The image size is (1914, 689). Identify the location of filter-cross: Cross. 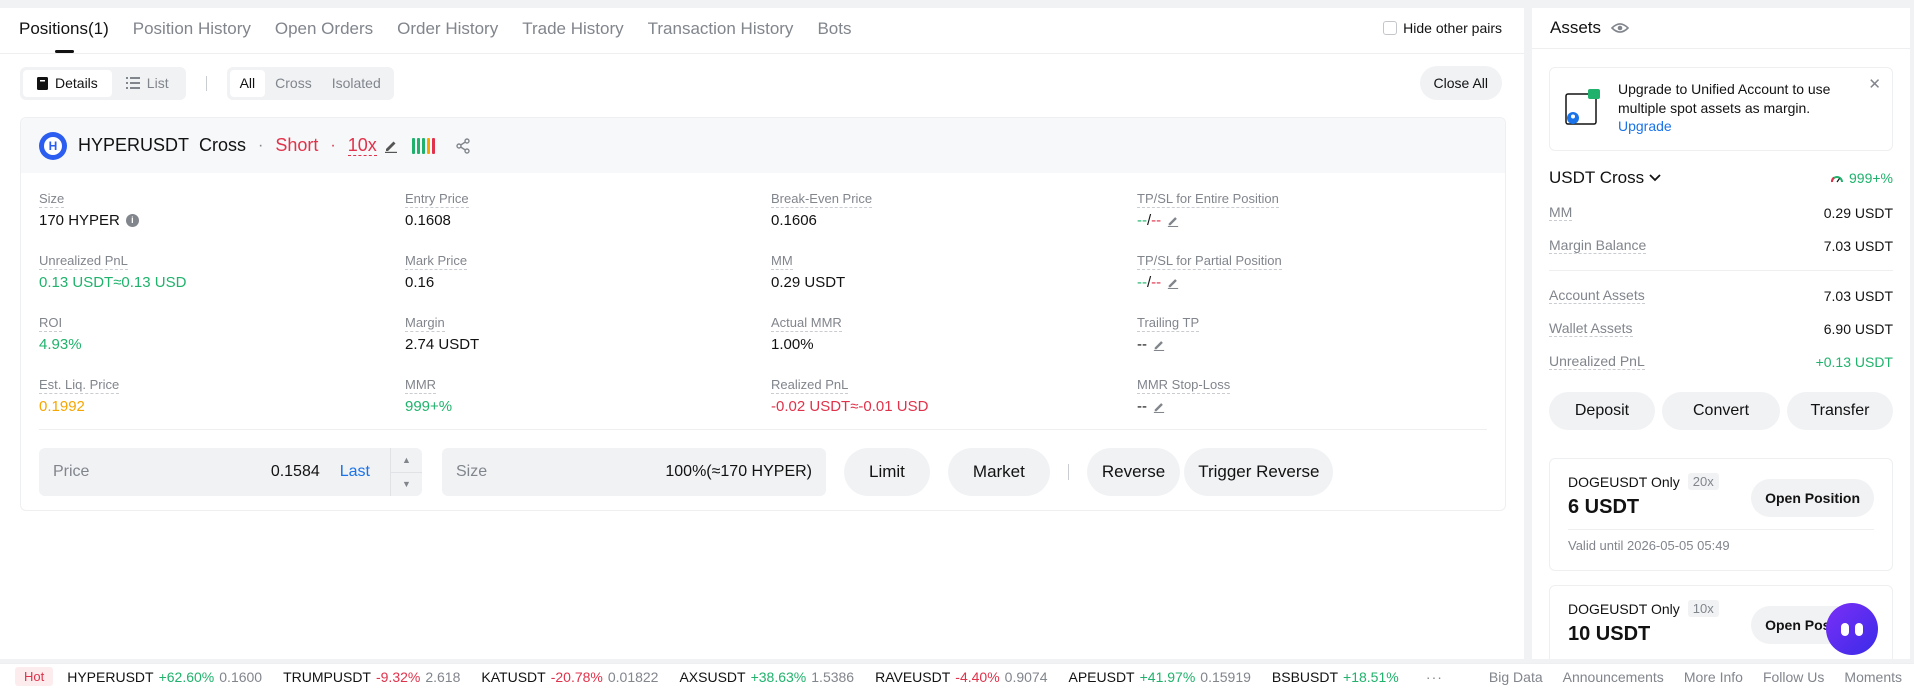
(293, 83).